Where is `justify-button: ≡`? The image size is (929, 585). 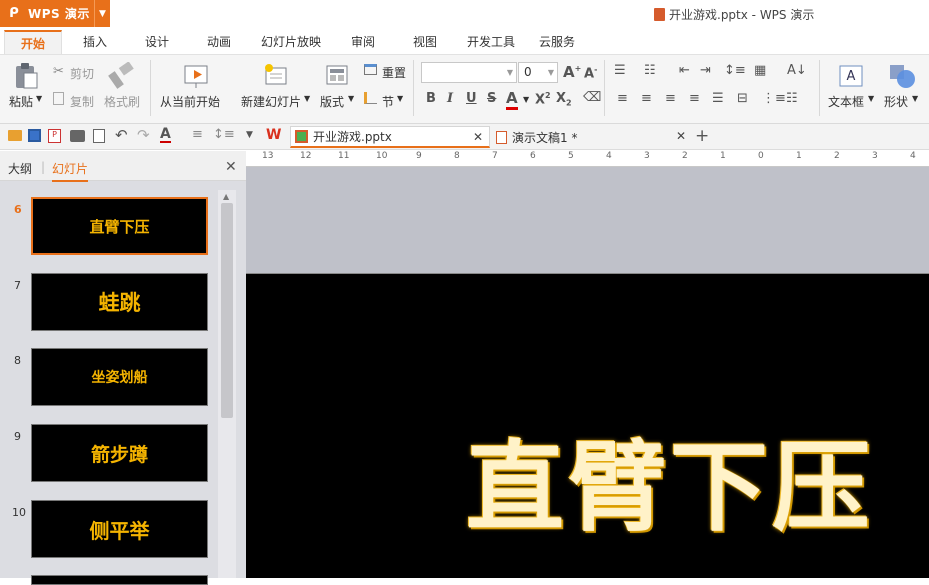 justify-button: ≡ is located at coordinates (694, 98).